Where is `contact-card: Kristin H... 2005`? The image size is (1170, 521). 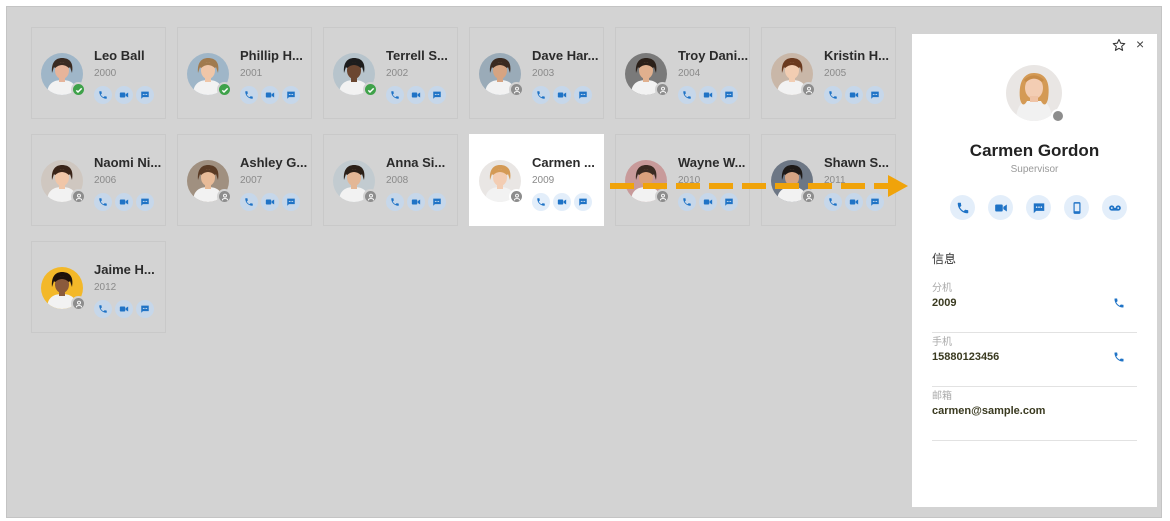 contact-card: Kristin H... 2005 is located at coordinates (828, 73).